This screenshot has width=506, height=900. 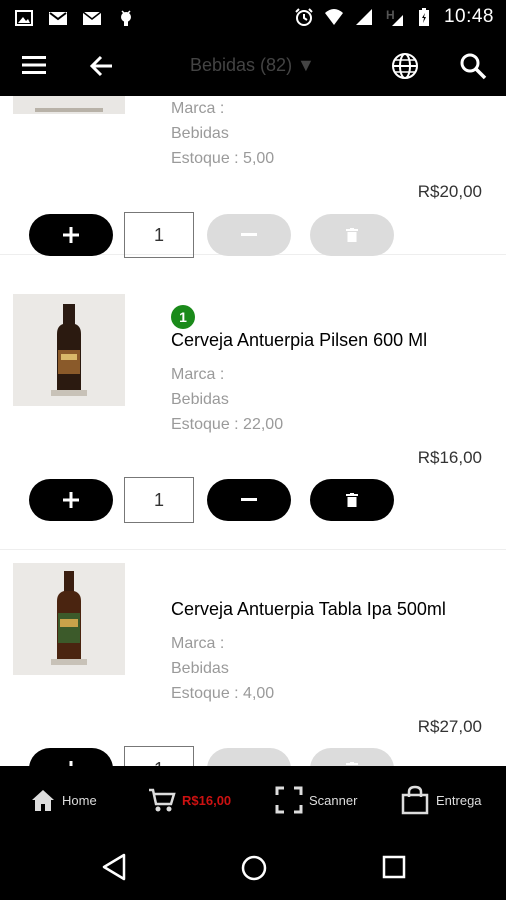 What do you see at coordinates (126, 18) in the screenshot?
I see `android-icon` at bounding box center [126, 18].